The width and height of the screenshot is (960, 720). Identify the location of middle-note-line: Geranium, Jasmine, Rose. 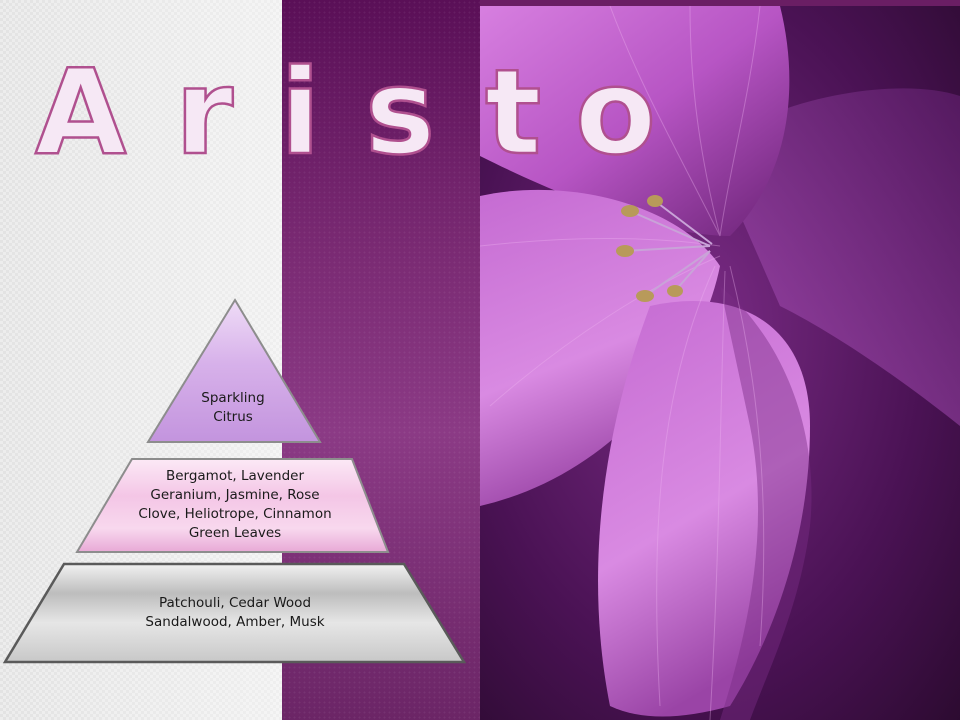
(235, 495).